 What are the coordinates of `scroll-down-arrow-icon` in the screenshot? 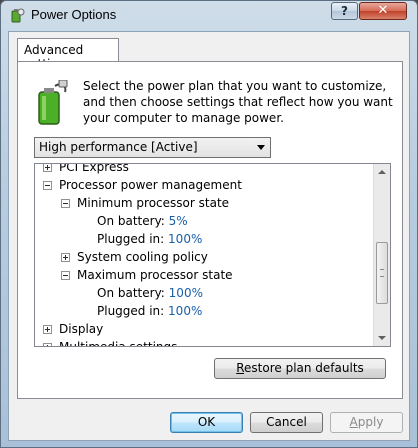 It's located at (382, 338).